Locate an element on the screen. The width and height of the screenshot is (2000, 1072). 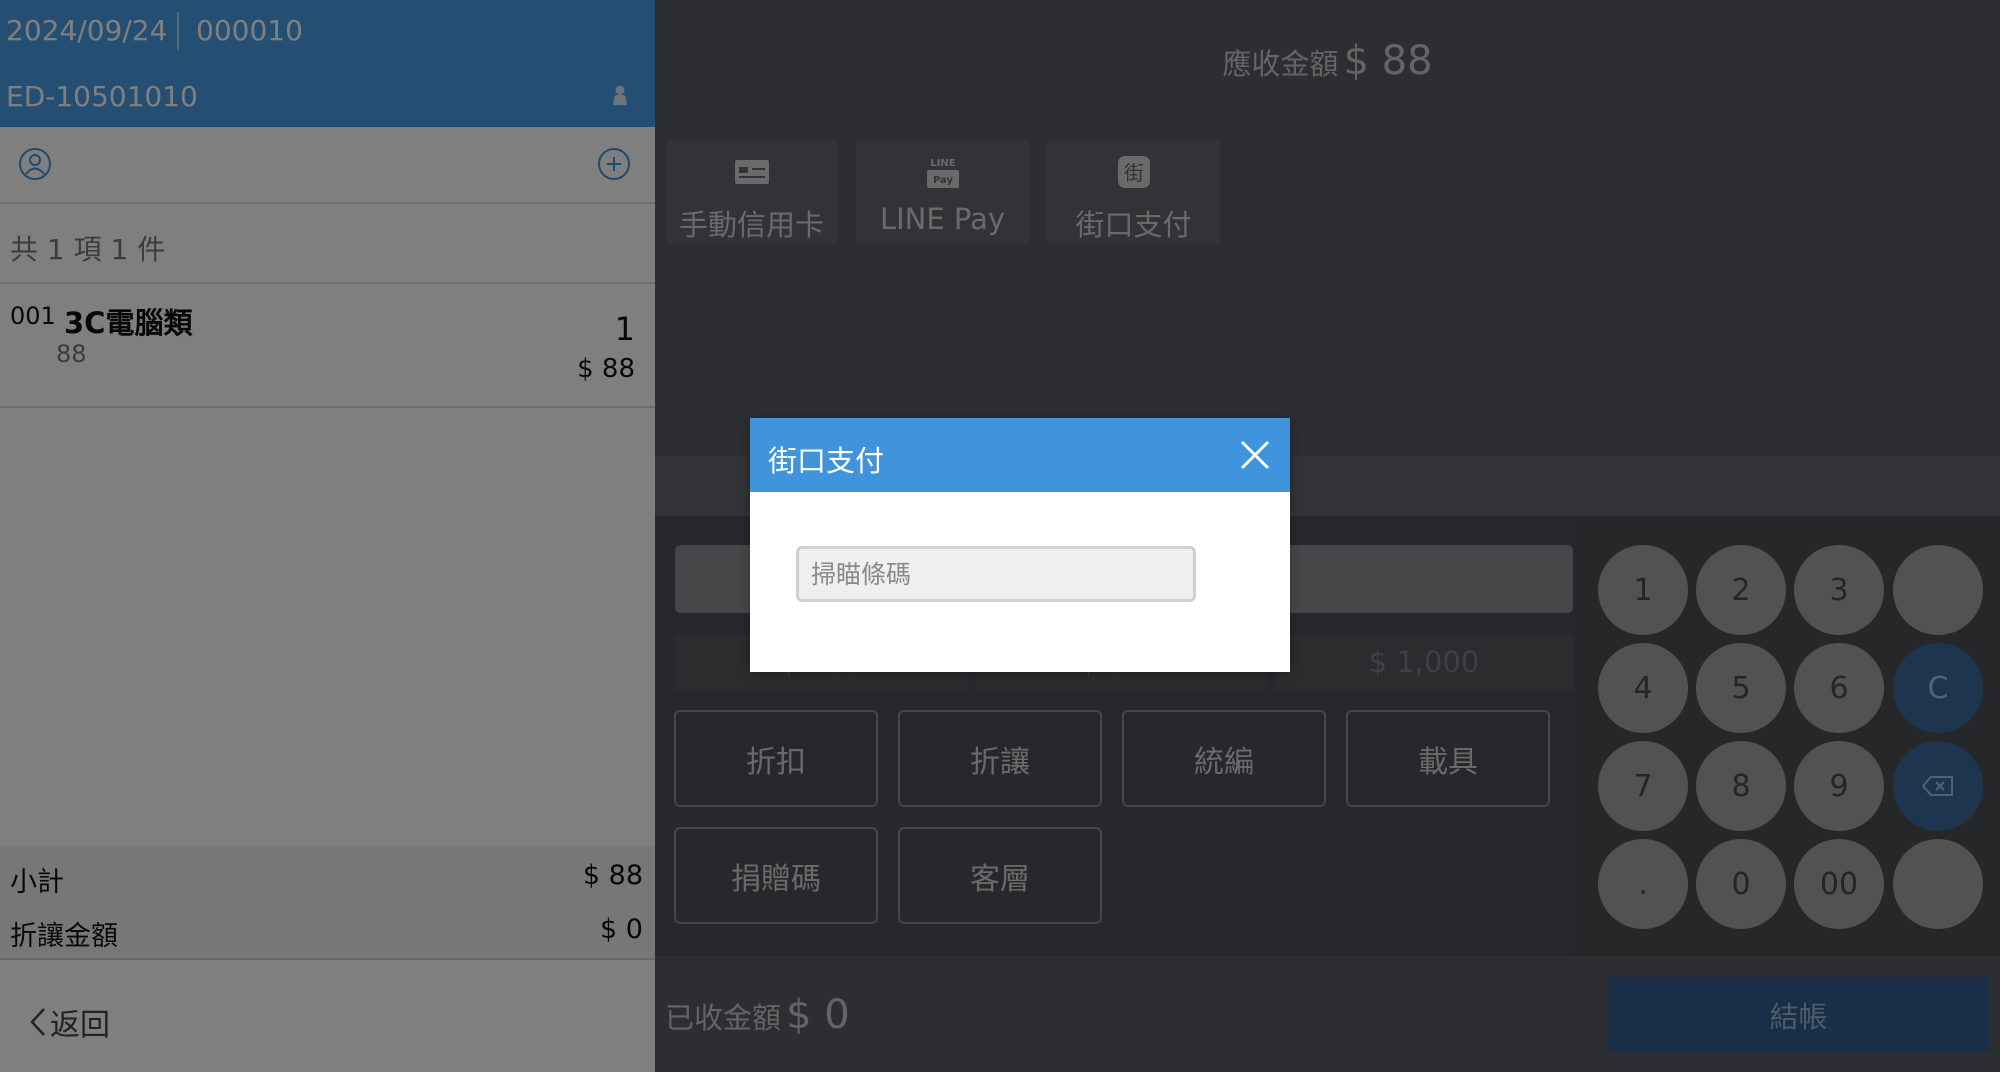
close-icon is located at coordinates (1255, 455).